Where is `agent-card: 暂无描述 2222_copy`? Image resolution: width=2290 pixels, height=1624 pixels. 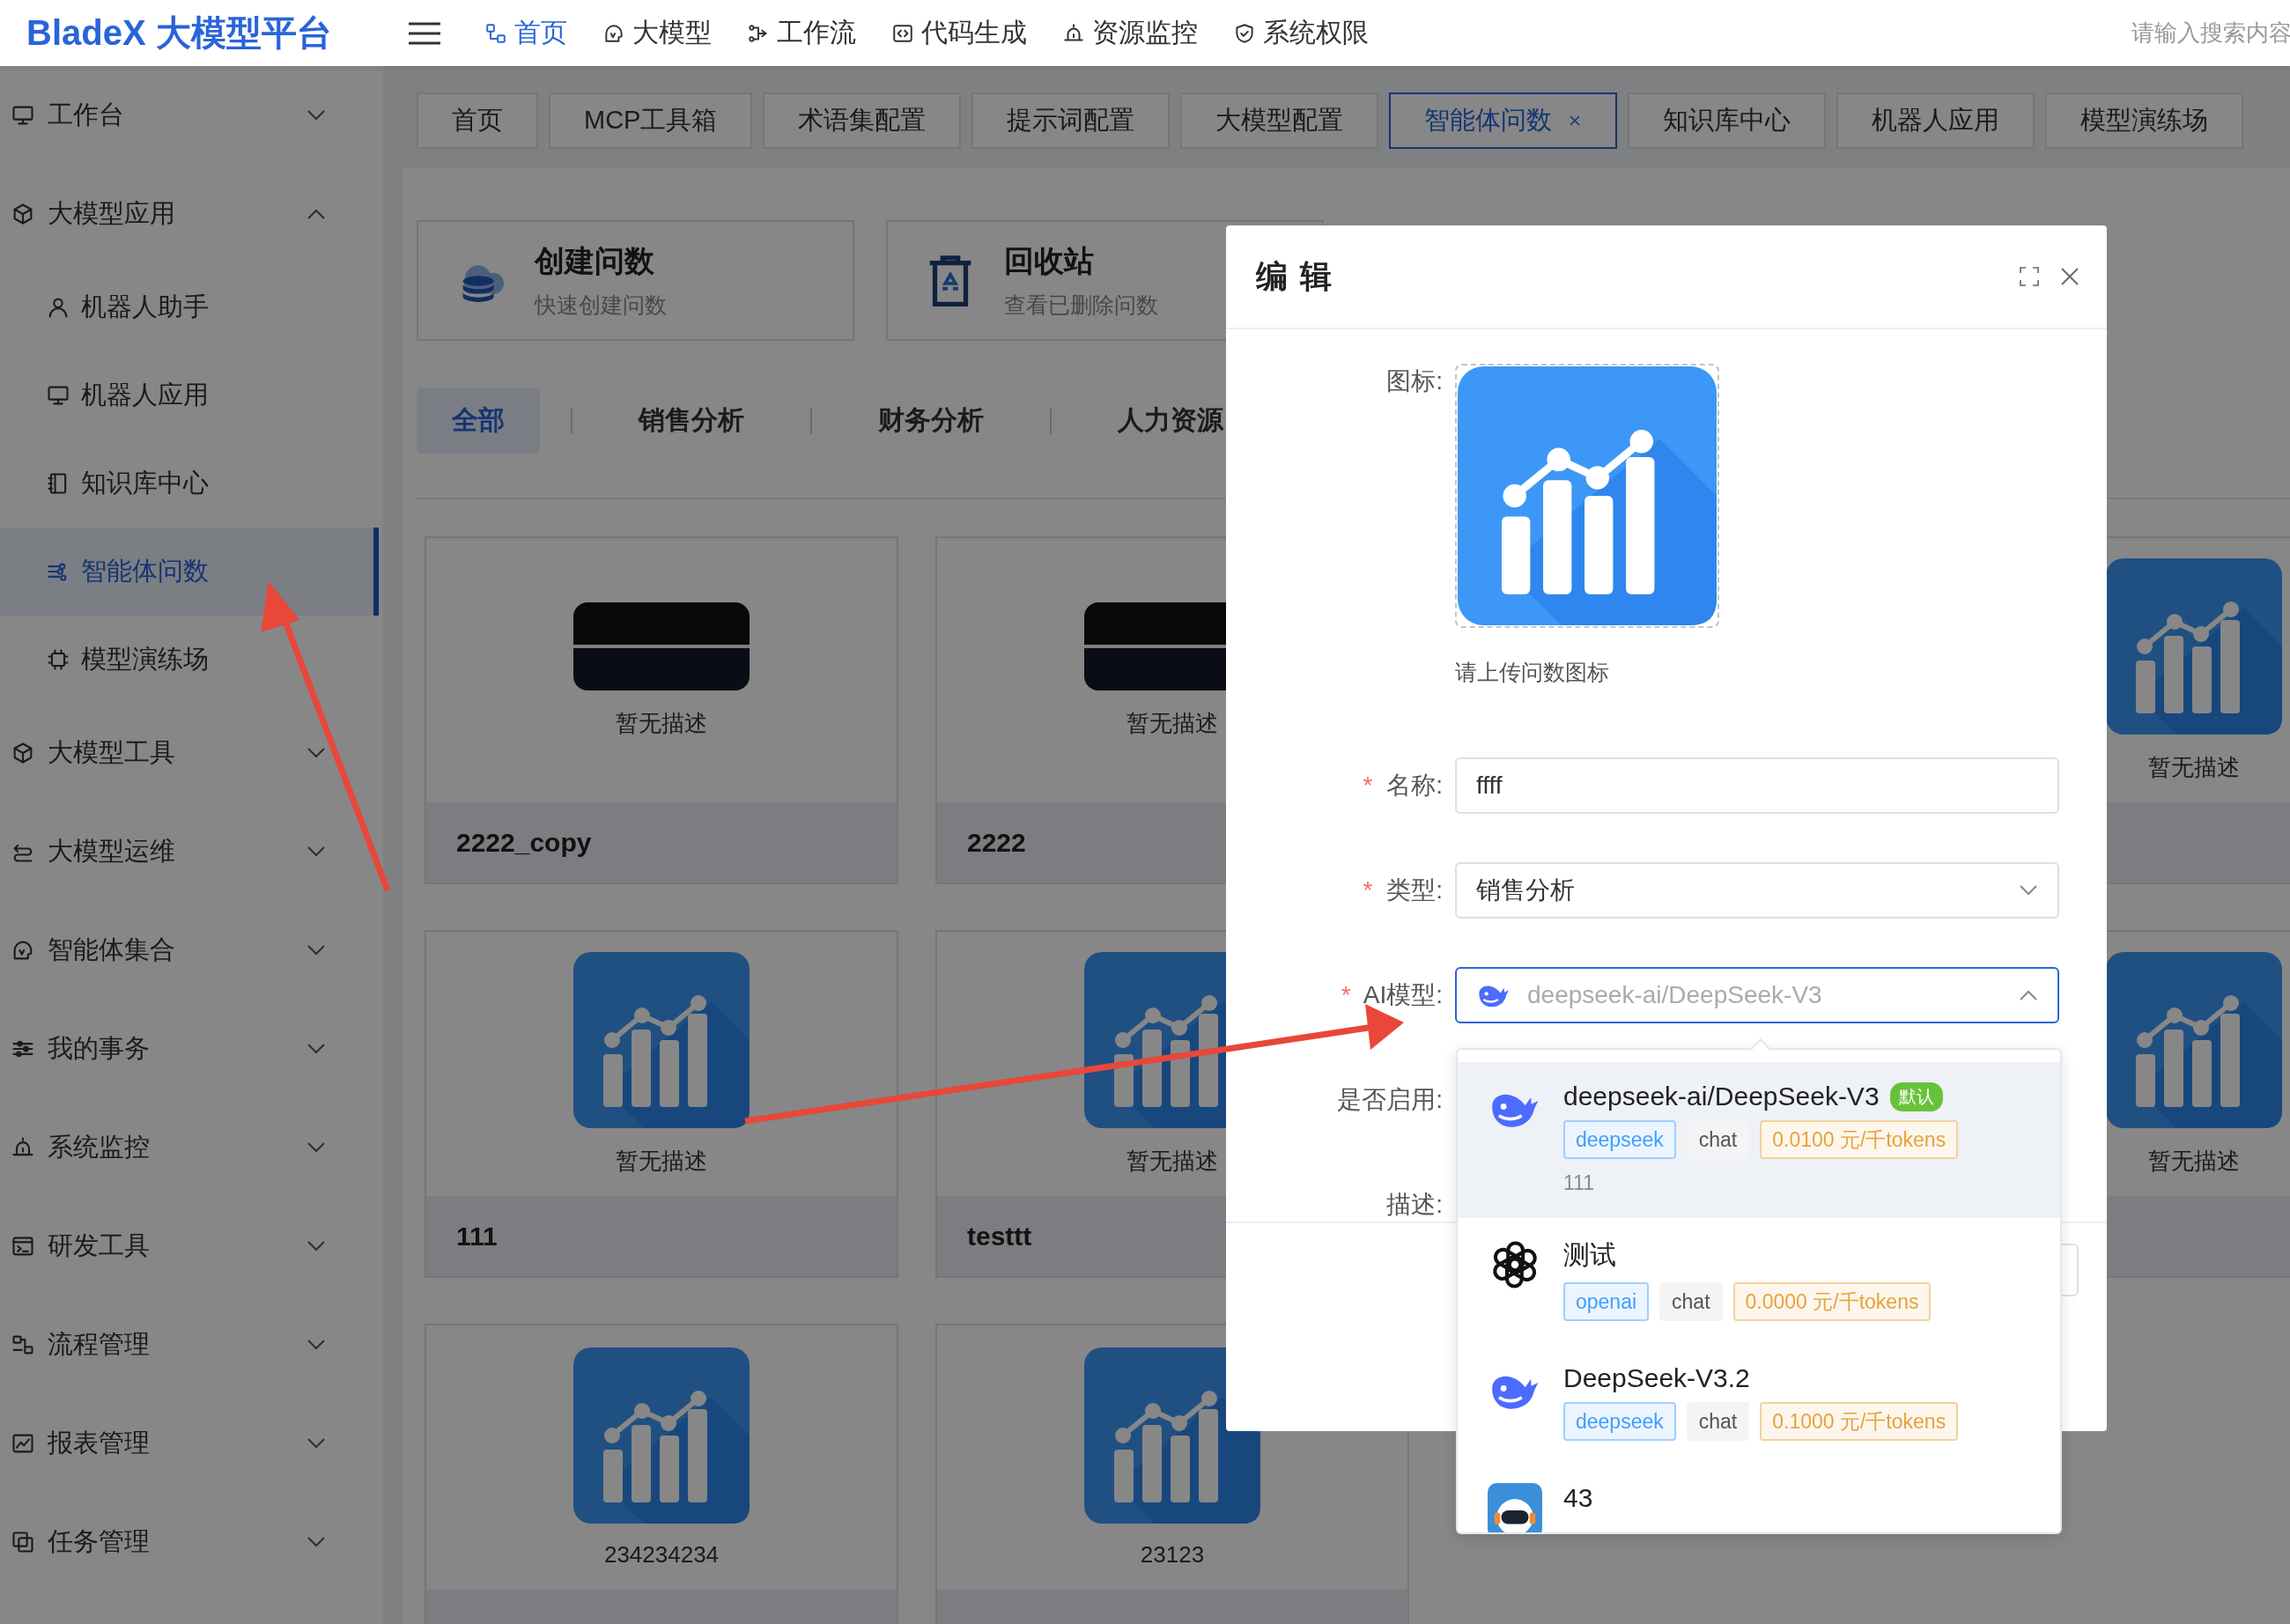
agent-card: 暂无描述 2222_copy is located at coordinates (661, 710).